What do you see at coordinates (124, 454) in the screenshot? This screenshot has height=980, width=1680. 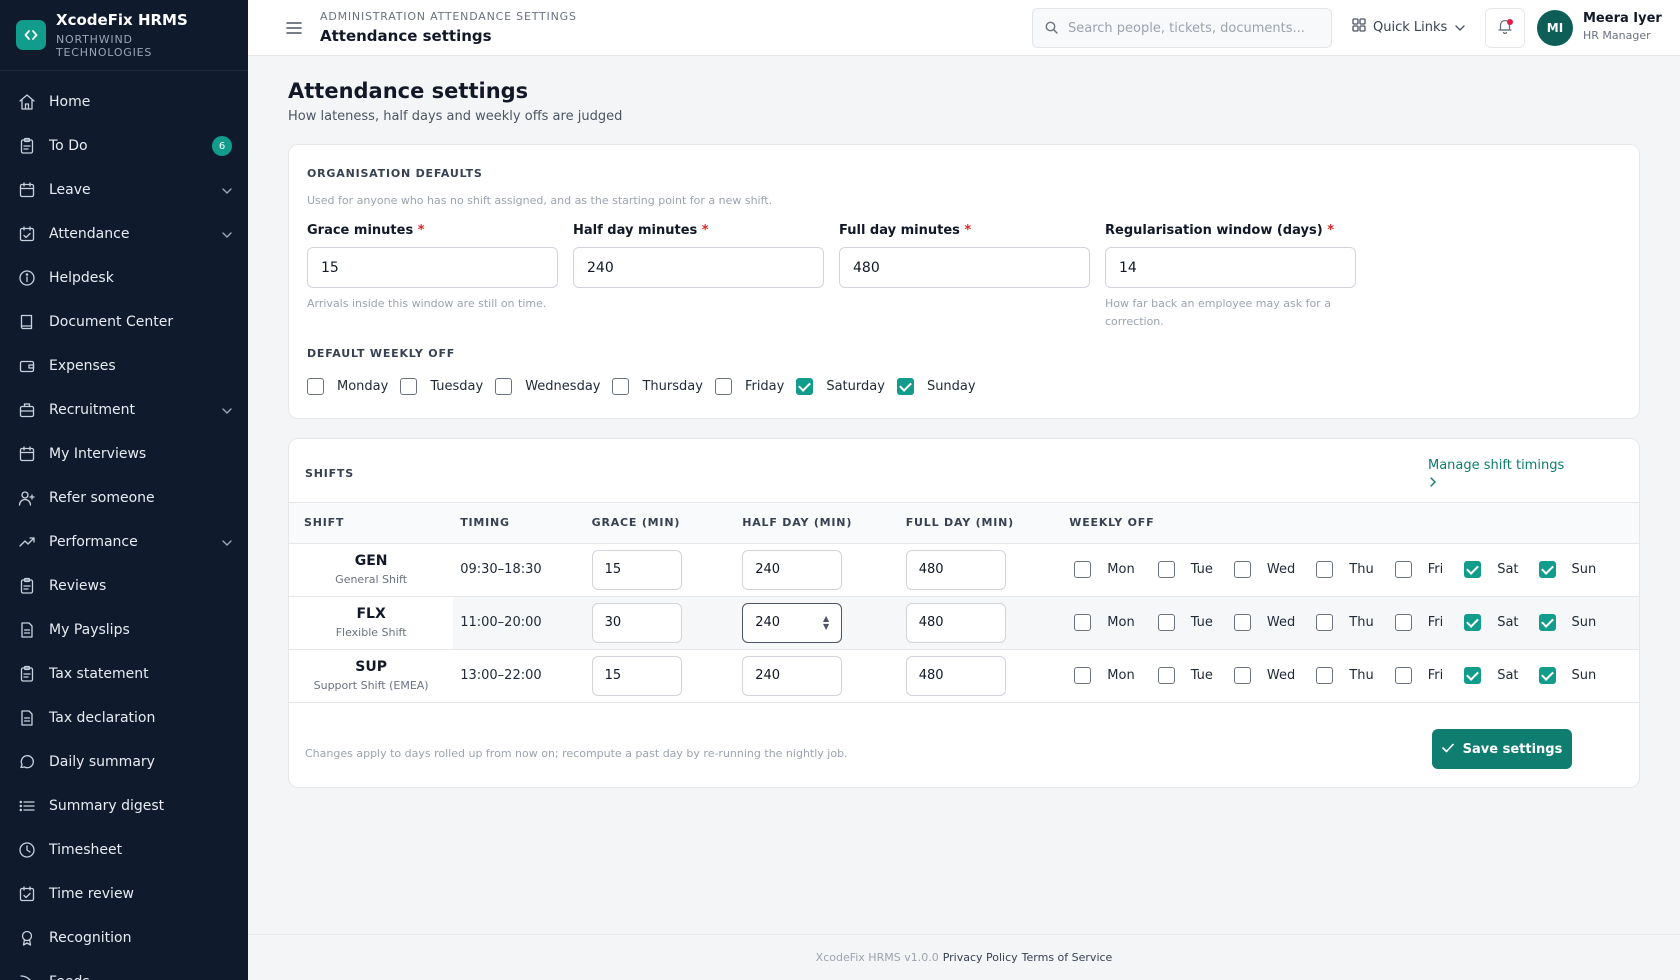 I see `sidebar-item-my-interviews: My Interviews` at bounding box center [124, 454].